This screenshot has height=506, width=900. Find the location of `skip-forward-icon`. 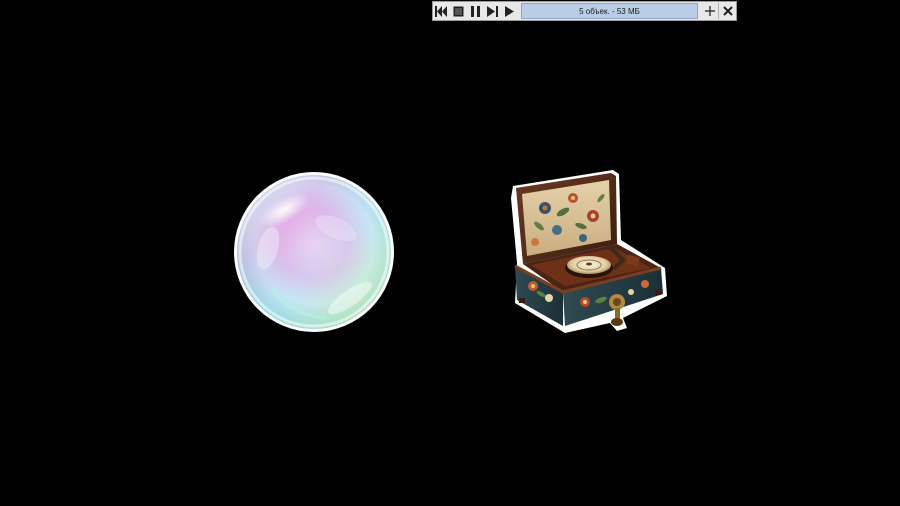

skip-forward-icon is located at coordinates (492, 11).